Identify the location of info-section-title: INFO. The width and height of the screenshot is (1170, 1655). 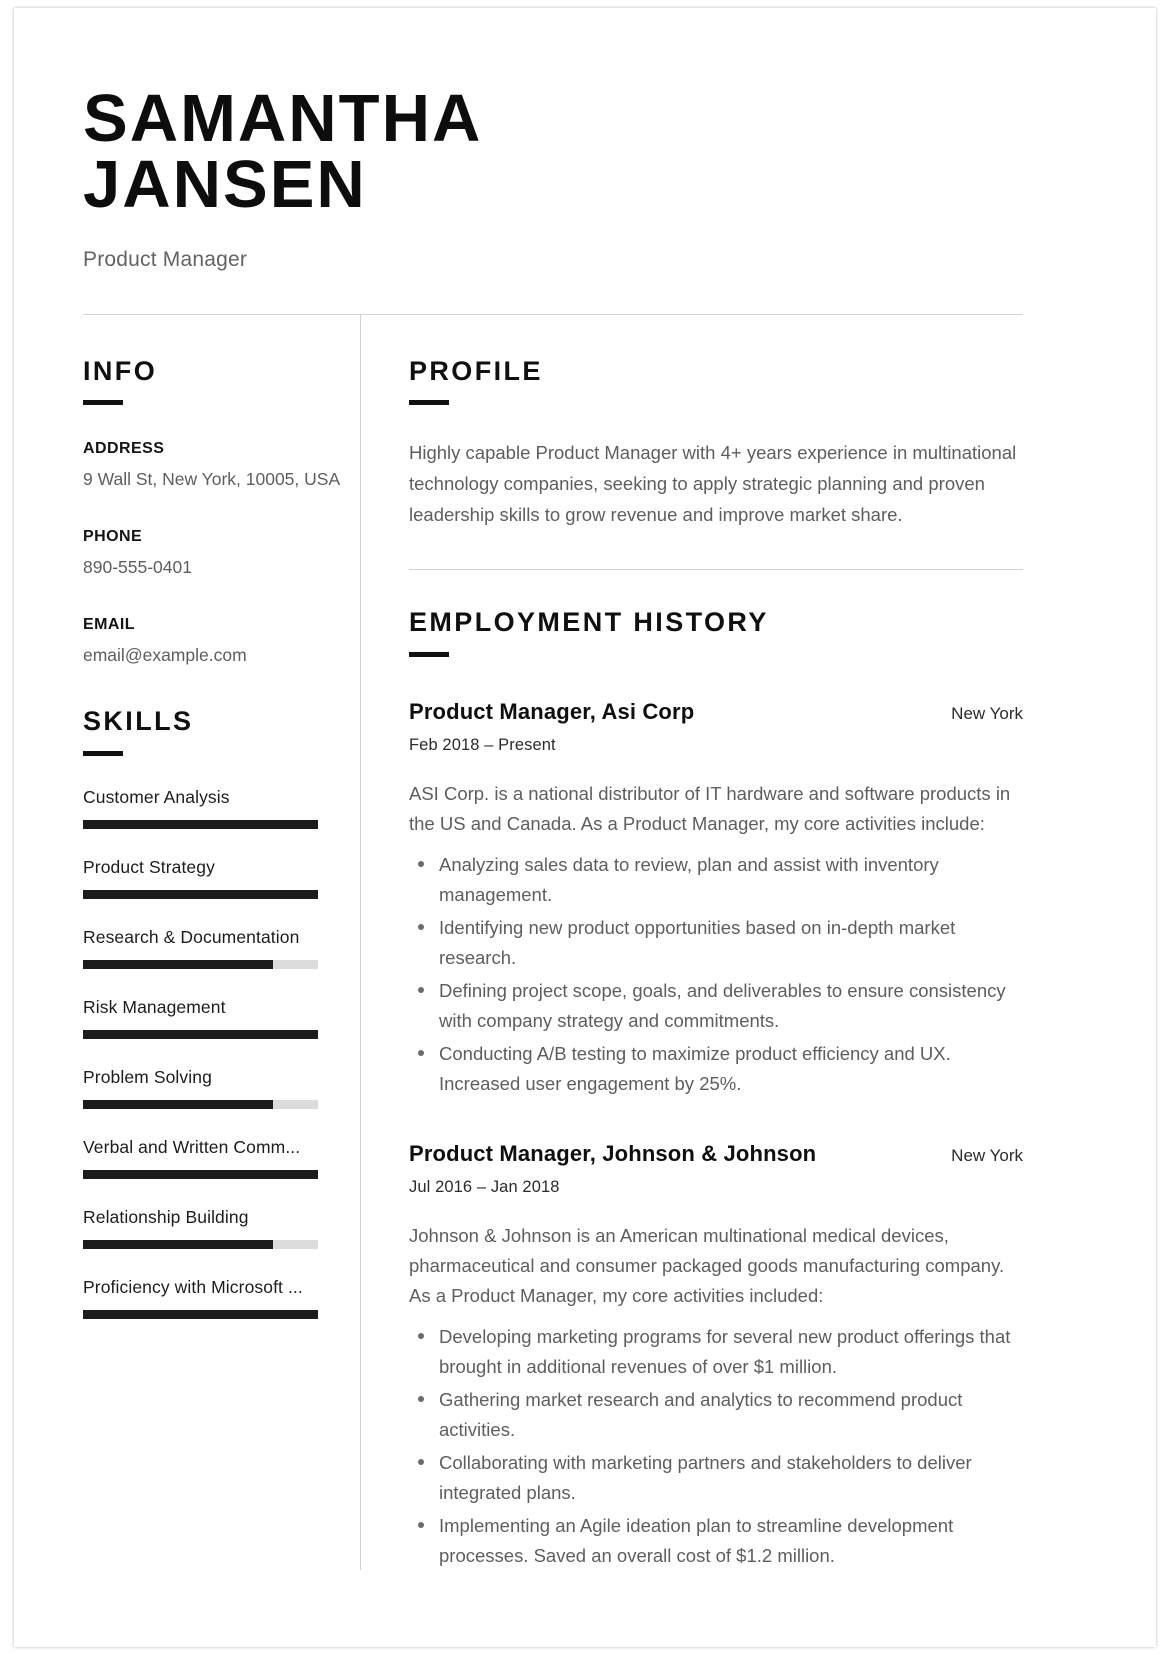
(120, 370).